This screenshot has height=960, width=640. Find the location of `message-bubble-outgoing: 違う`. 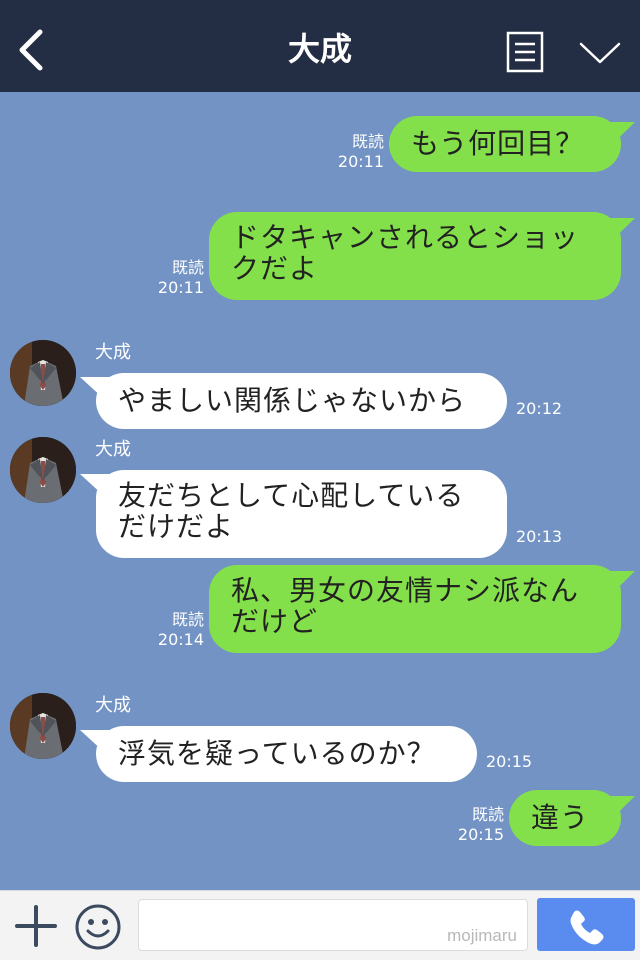

message-bubble-outgoing: 違う is located at coordinates (565, 818).